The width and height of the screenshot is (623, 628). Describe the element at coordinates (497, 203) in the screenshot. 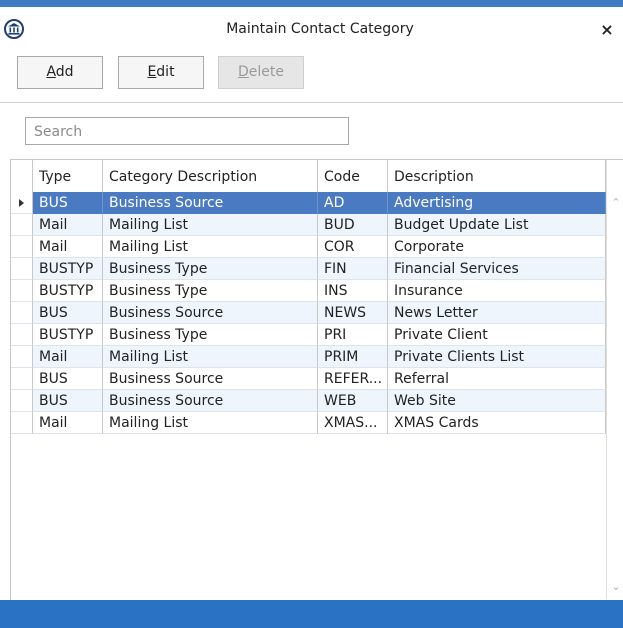

I see `cell-description: Advertising` at that location.